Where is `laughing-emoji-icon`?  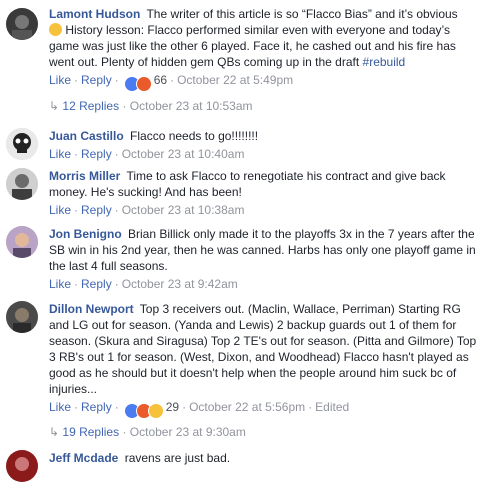
laughing-emoji-icon is located at coordinates (55, 29).